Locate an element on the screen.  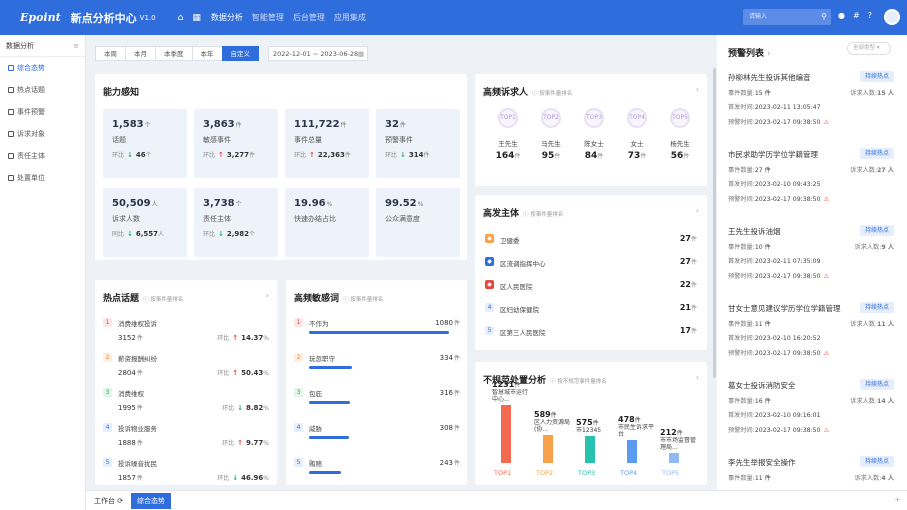
scrollbar is located at coordinates (714, 223).